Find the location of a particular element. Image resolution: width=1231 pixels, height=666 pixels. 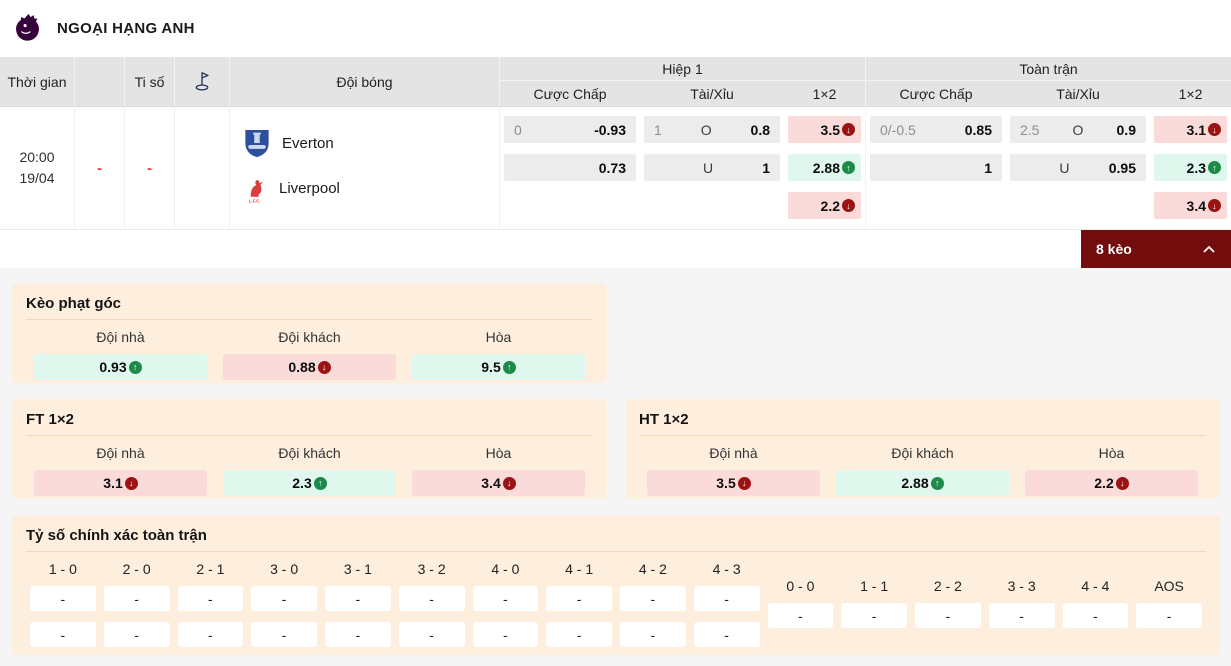

home-team-row: Everton is located at coordinates (364, 143).